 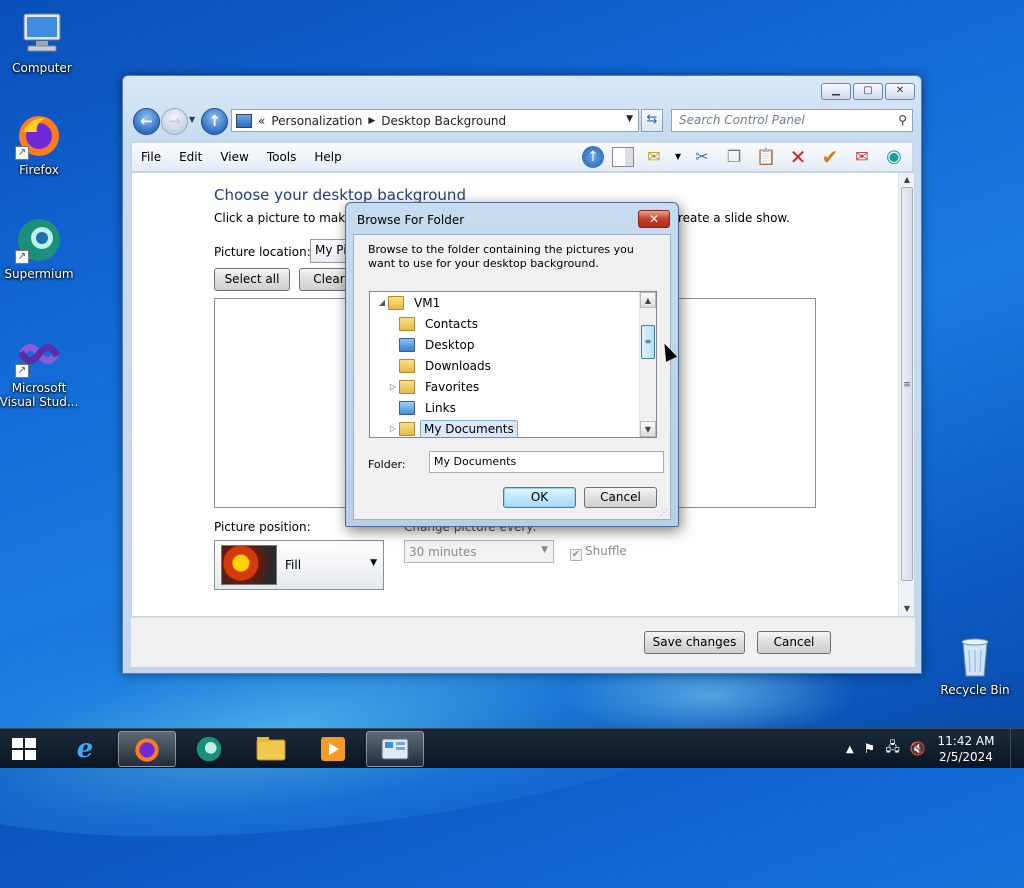 I want to click on taskbar-file-explorer, so click(x=271, y=749).